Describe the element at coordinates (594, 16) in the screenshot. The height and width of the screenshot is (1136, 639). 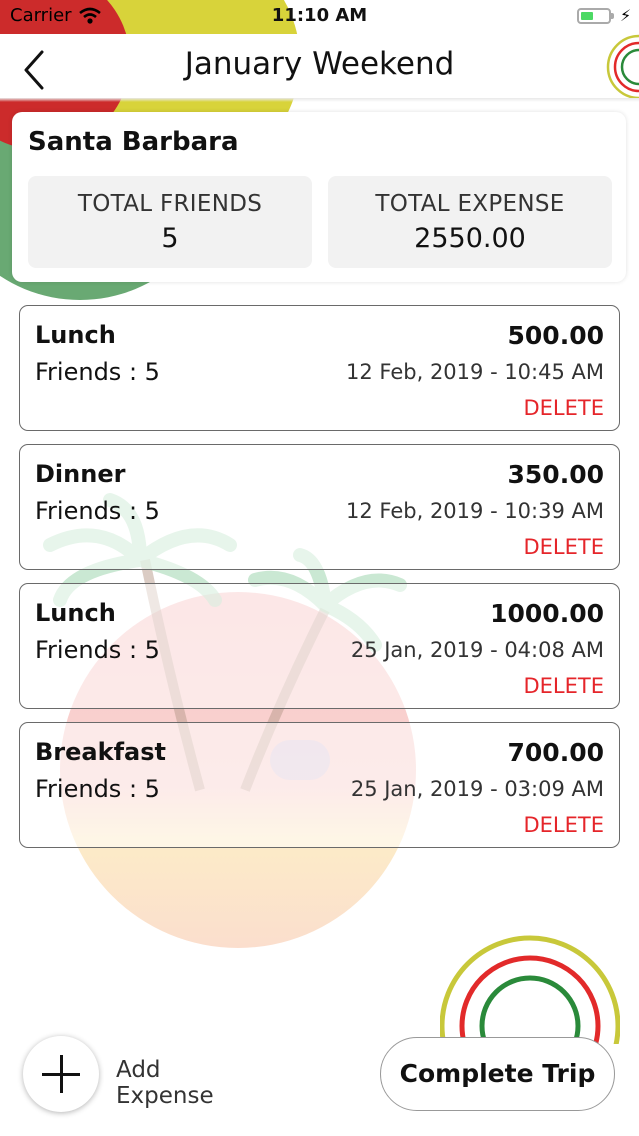
I see `battery-icon` at that location.